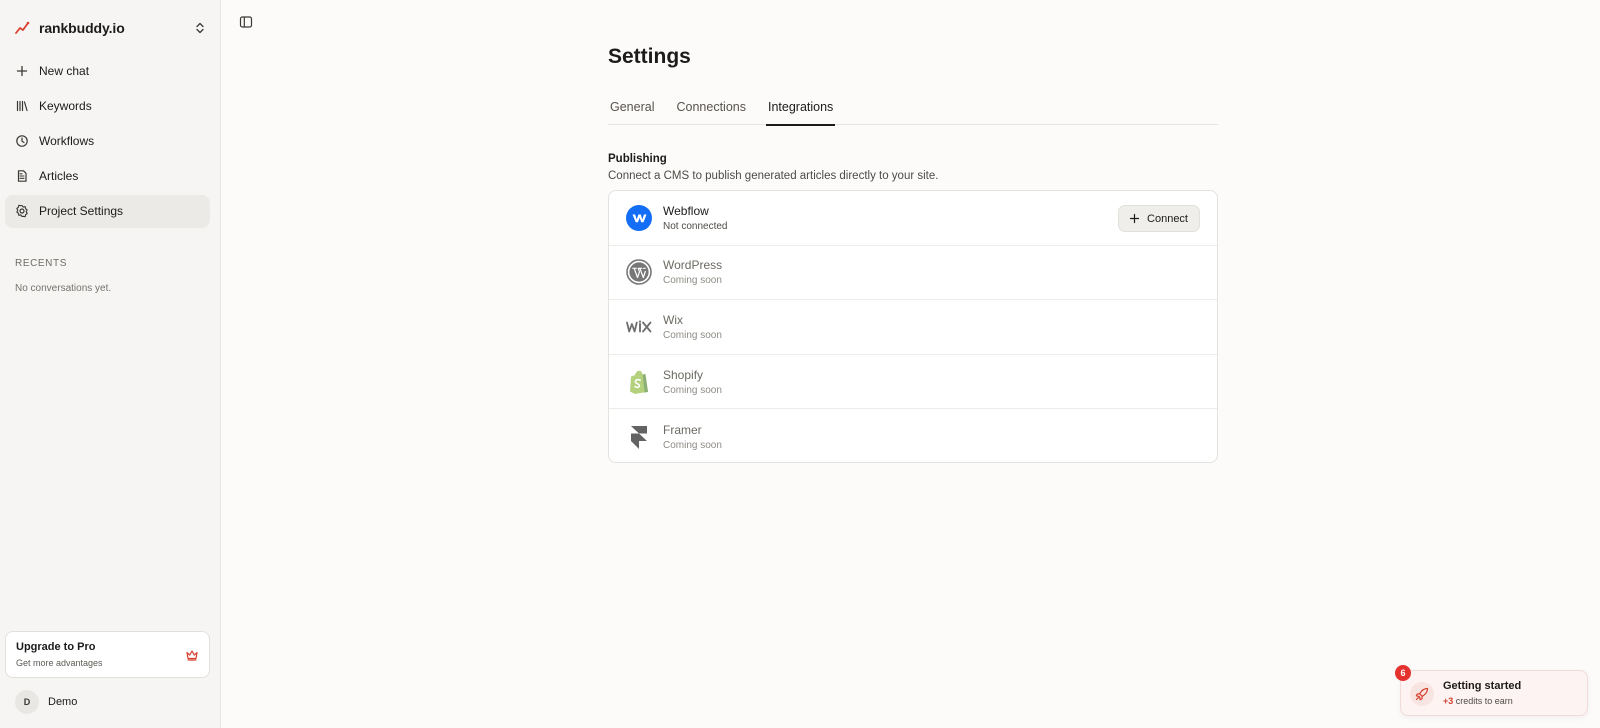 The height and width of the screenshot is (728, 1600). I want to click on connect-webflow-button: Connect, so click(1159, 218).